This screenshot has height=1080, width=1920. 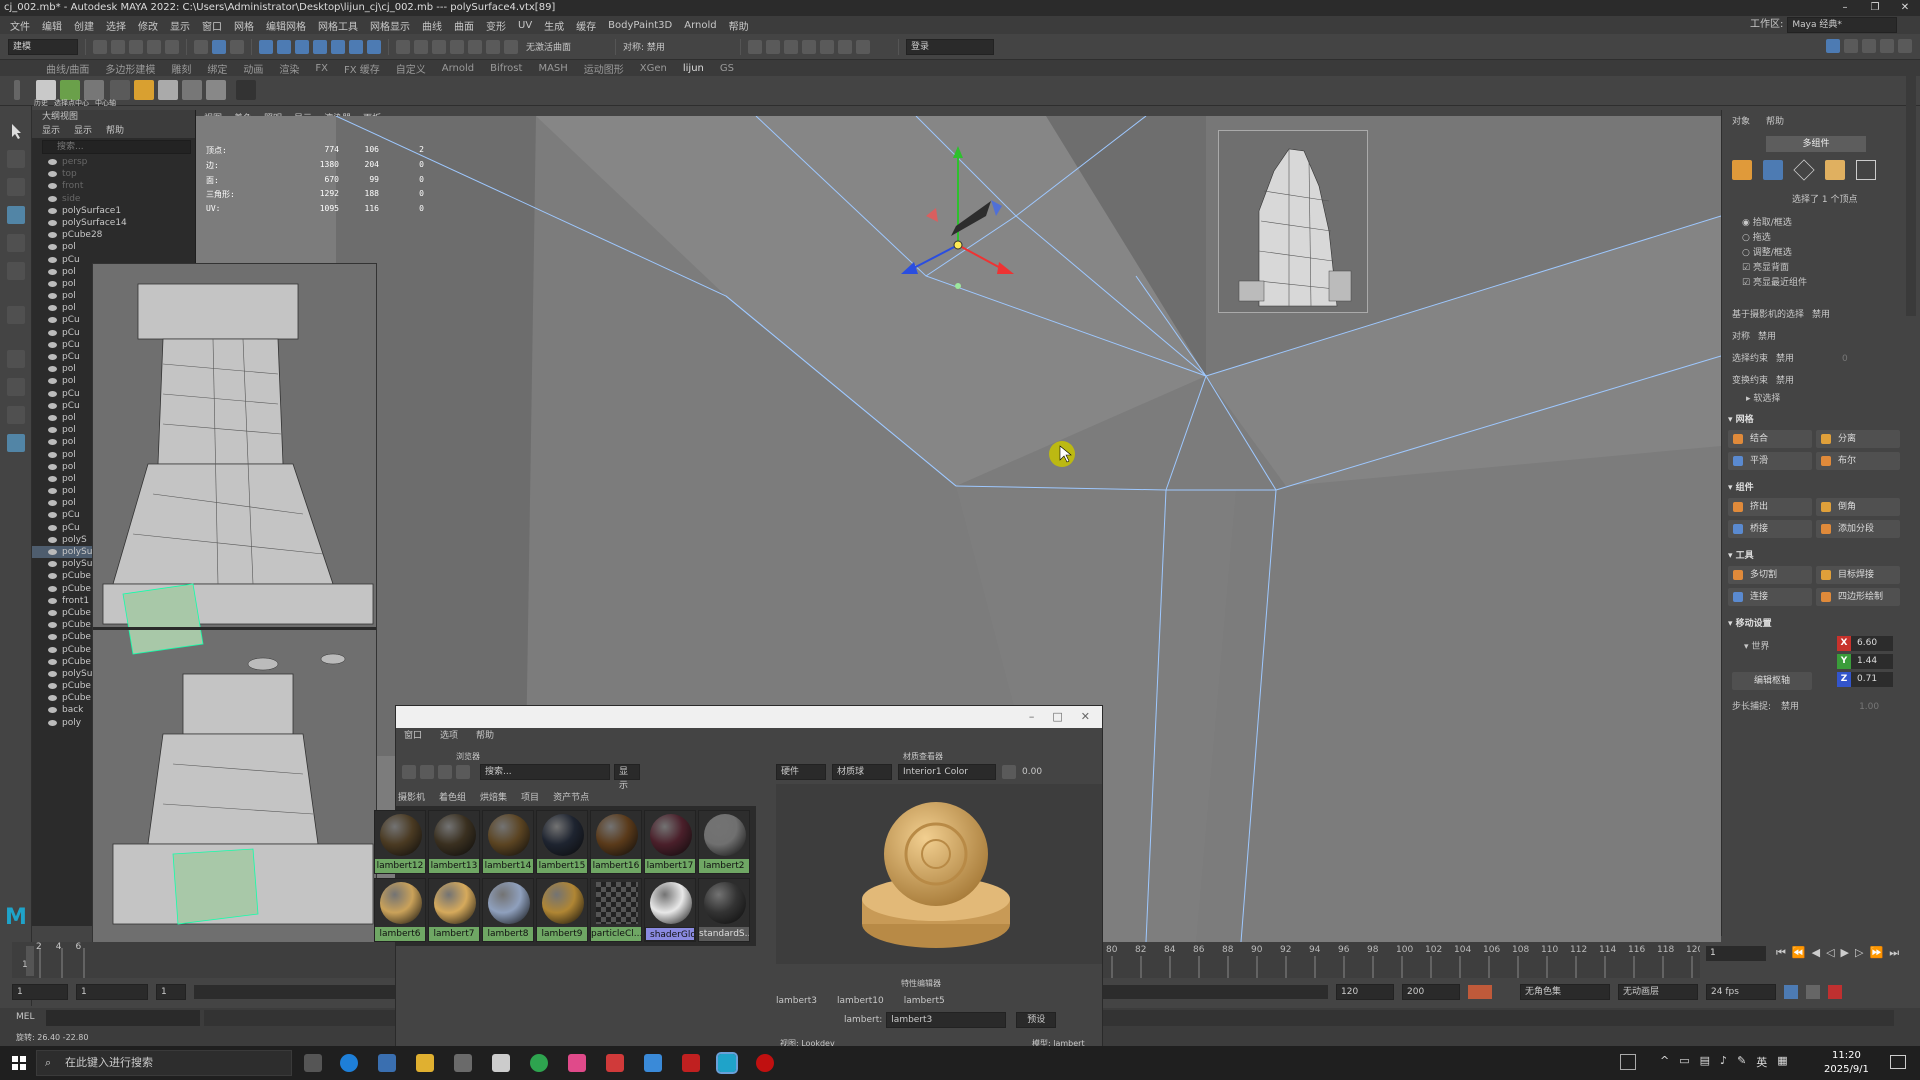 What do you see at coordinates (115, 131) in the screenshot?
I see `outliner-menu-item: 帮助` at bounding box center [115, 131].